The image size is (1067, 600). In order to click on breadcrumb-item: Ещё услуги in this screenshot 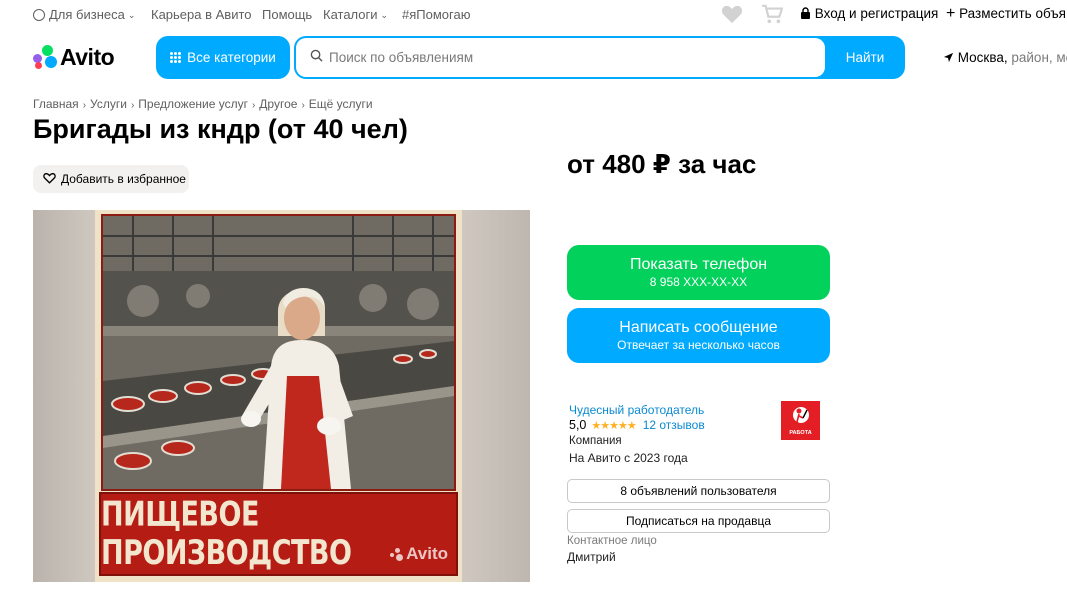, I will do `click(341, 104)`.